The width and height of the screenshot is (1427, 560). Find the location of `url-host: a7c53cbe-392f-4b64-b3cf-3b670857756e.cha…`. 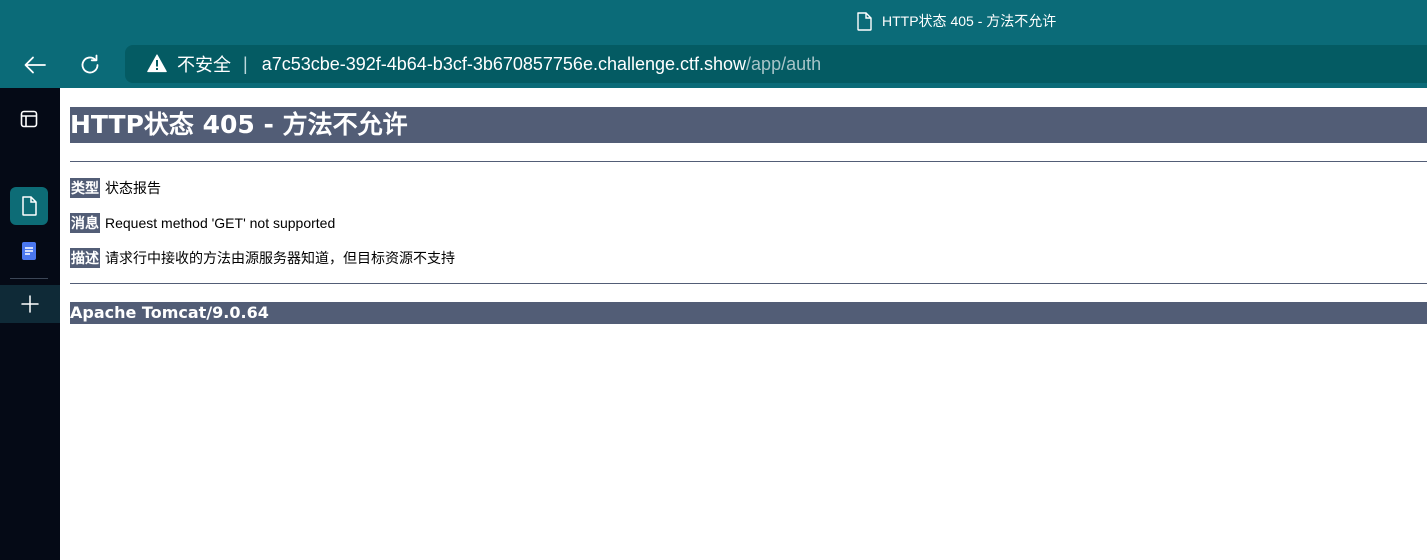

url-host: a7c53cbe-392f-4b64-b3cf-3b670857756e.cha… is located at coordinates (504, 64).